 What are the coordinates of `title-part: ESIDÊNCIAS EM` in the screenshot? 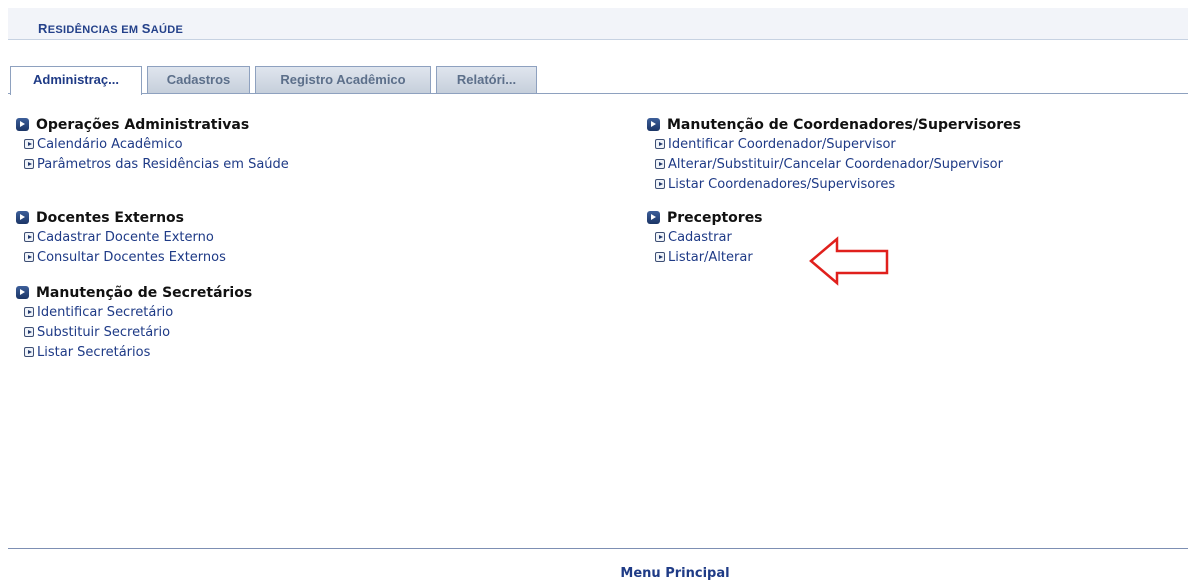 It's located at (94, 30).